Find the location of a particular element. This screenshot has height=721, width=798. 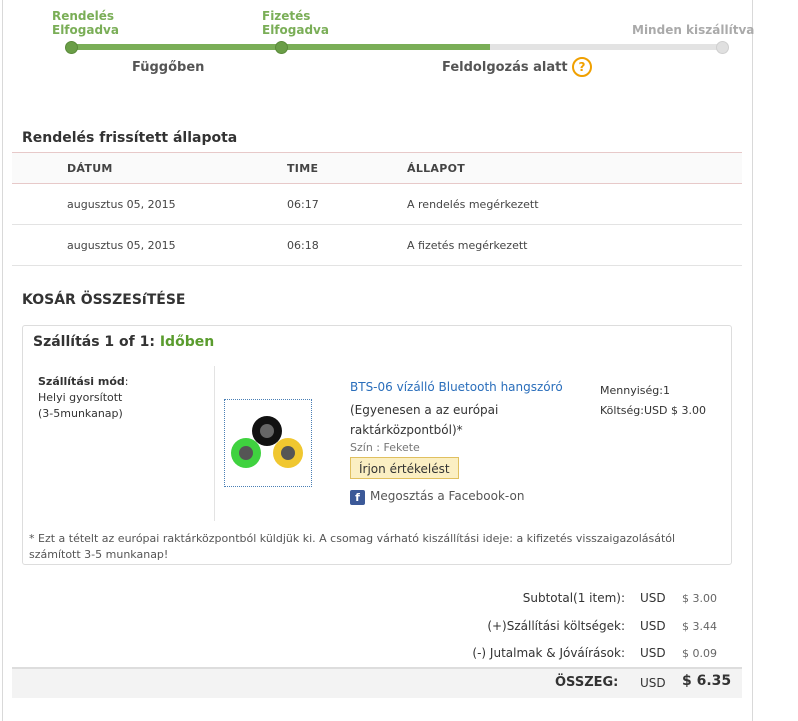

speaker-image is located at coordinates (267, 442).